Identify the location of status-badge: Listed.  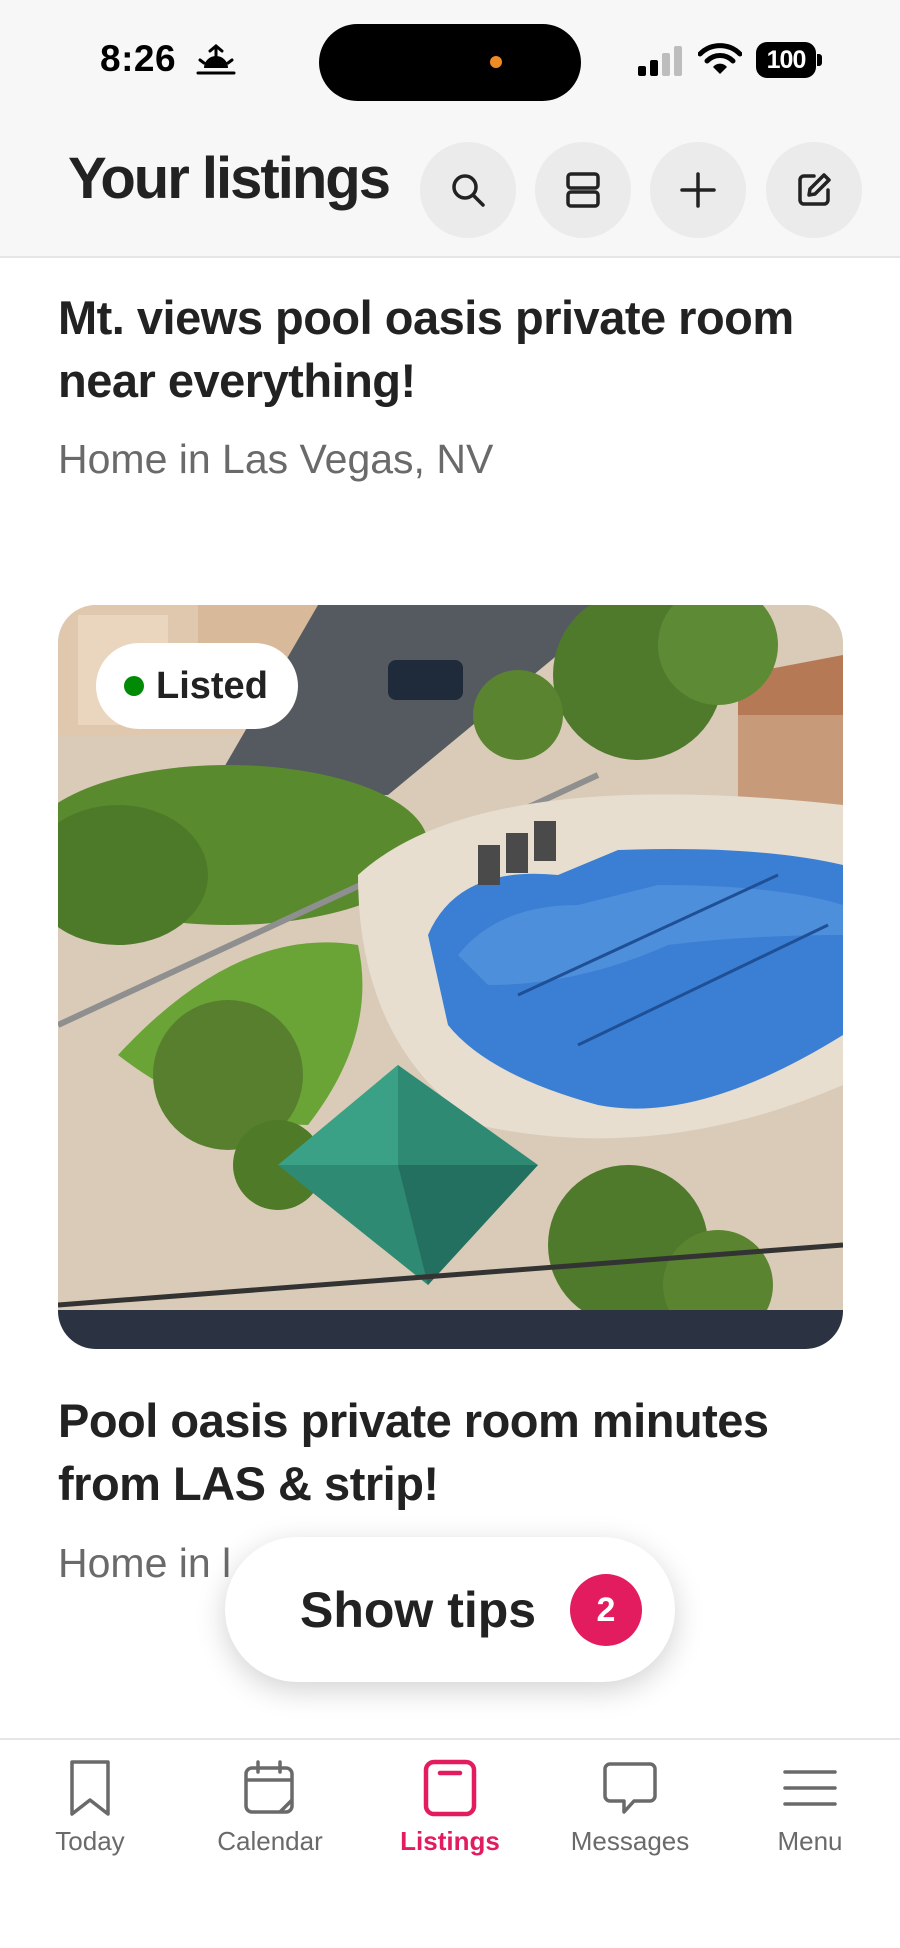
(197, 686).